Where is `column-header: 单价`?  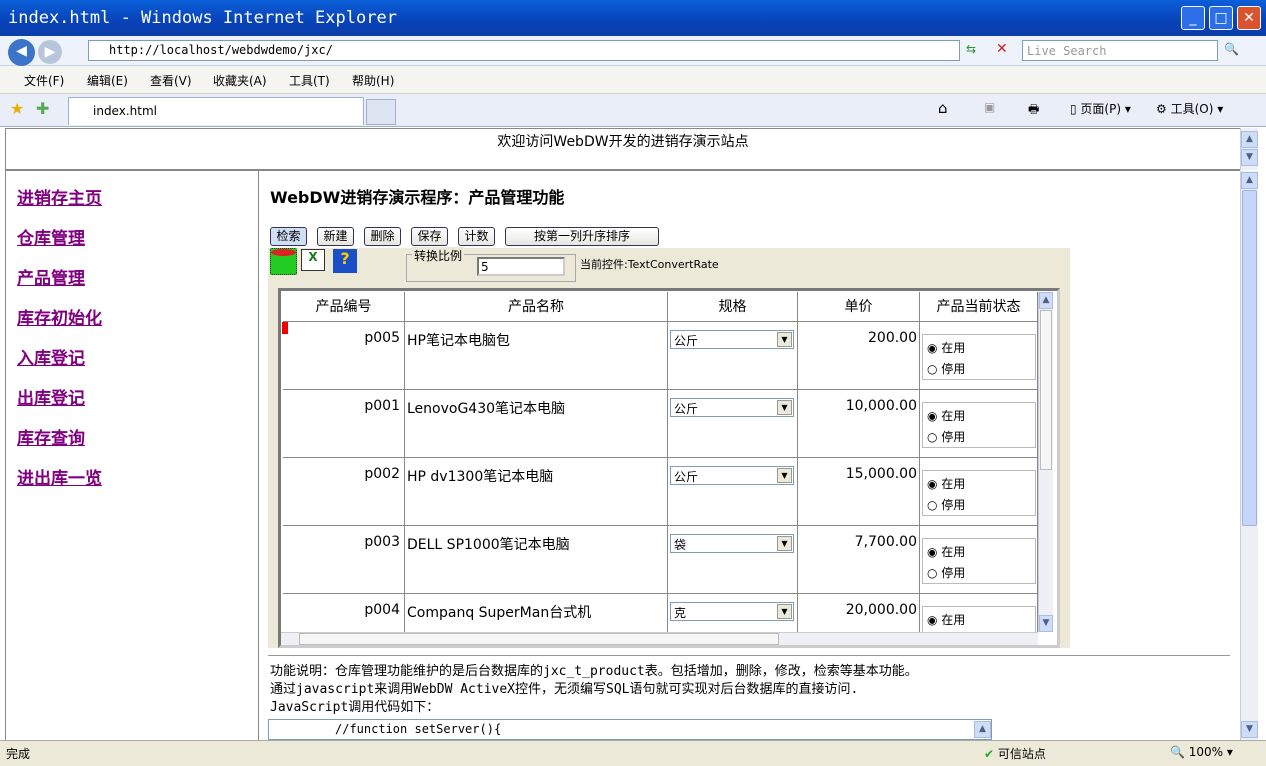
column-header: 单价 is located at coordinates (859, 307).